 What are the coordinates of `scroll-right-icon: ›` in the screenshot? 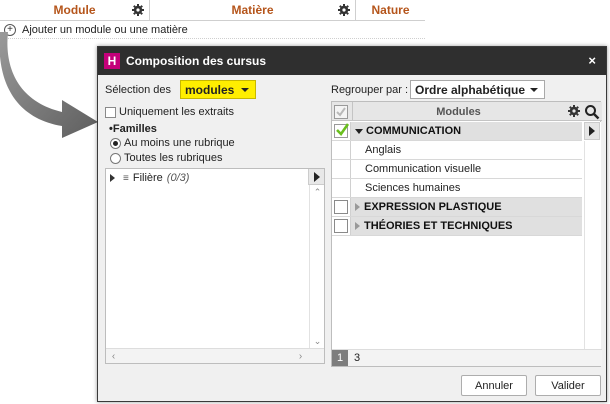 It's located at (300, 356).